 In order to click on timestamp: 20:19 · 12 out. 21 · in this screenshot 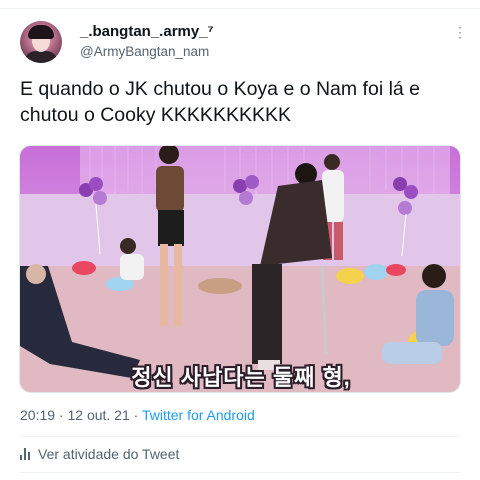, I will do `click(81, 415)`.